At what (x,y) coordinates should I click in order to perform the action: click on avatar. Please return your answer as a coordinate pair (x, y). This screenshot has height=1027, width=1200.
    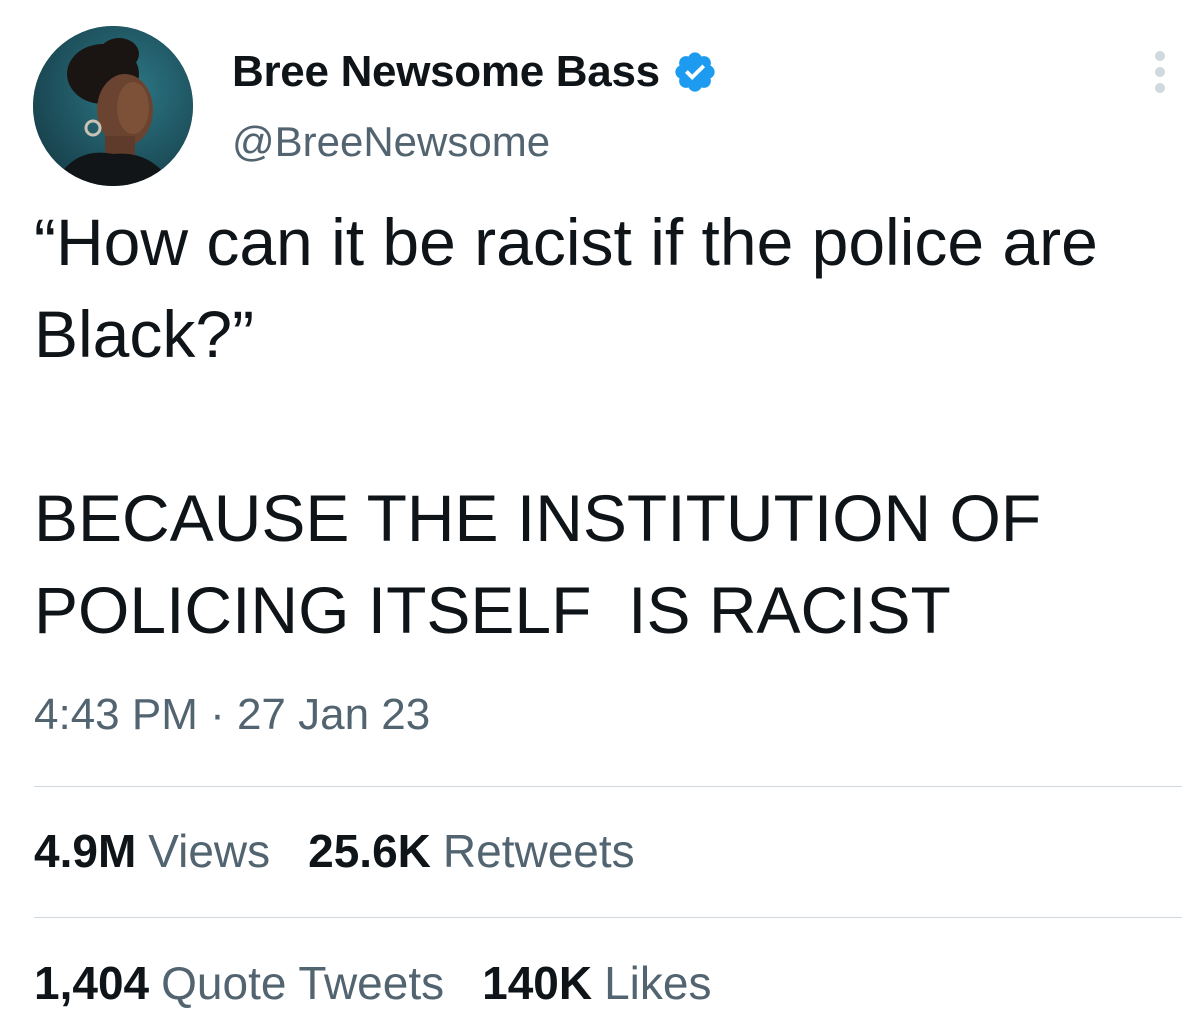
    Looking at the image, I should click on (113, 106).